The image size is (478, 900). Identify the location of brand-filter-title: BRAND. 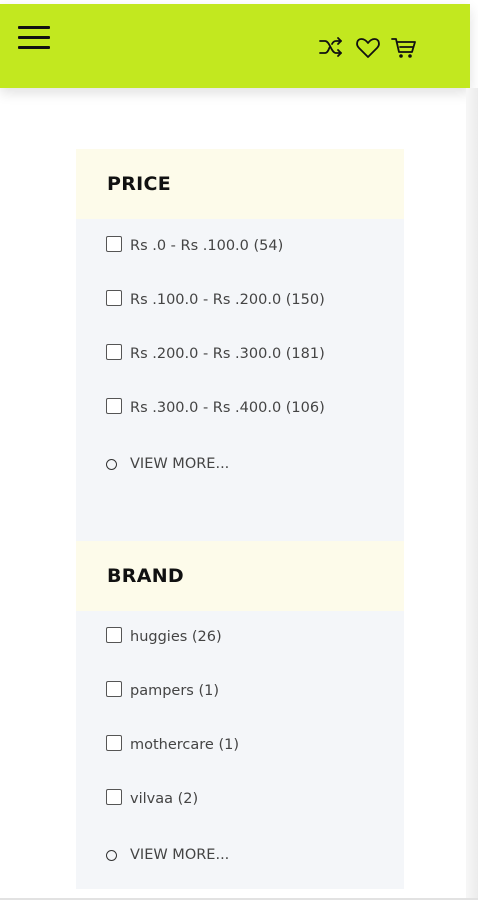
(145, 576).